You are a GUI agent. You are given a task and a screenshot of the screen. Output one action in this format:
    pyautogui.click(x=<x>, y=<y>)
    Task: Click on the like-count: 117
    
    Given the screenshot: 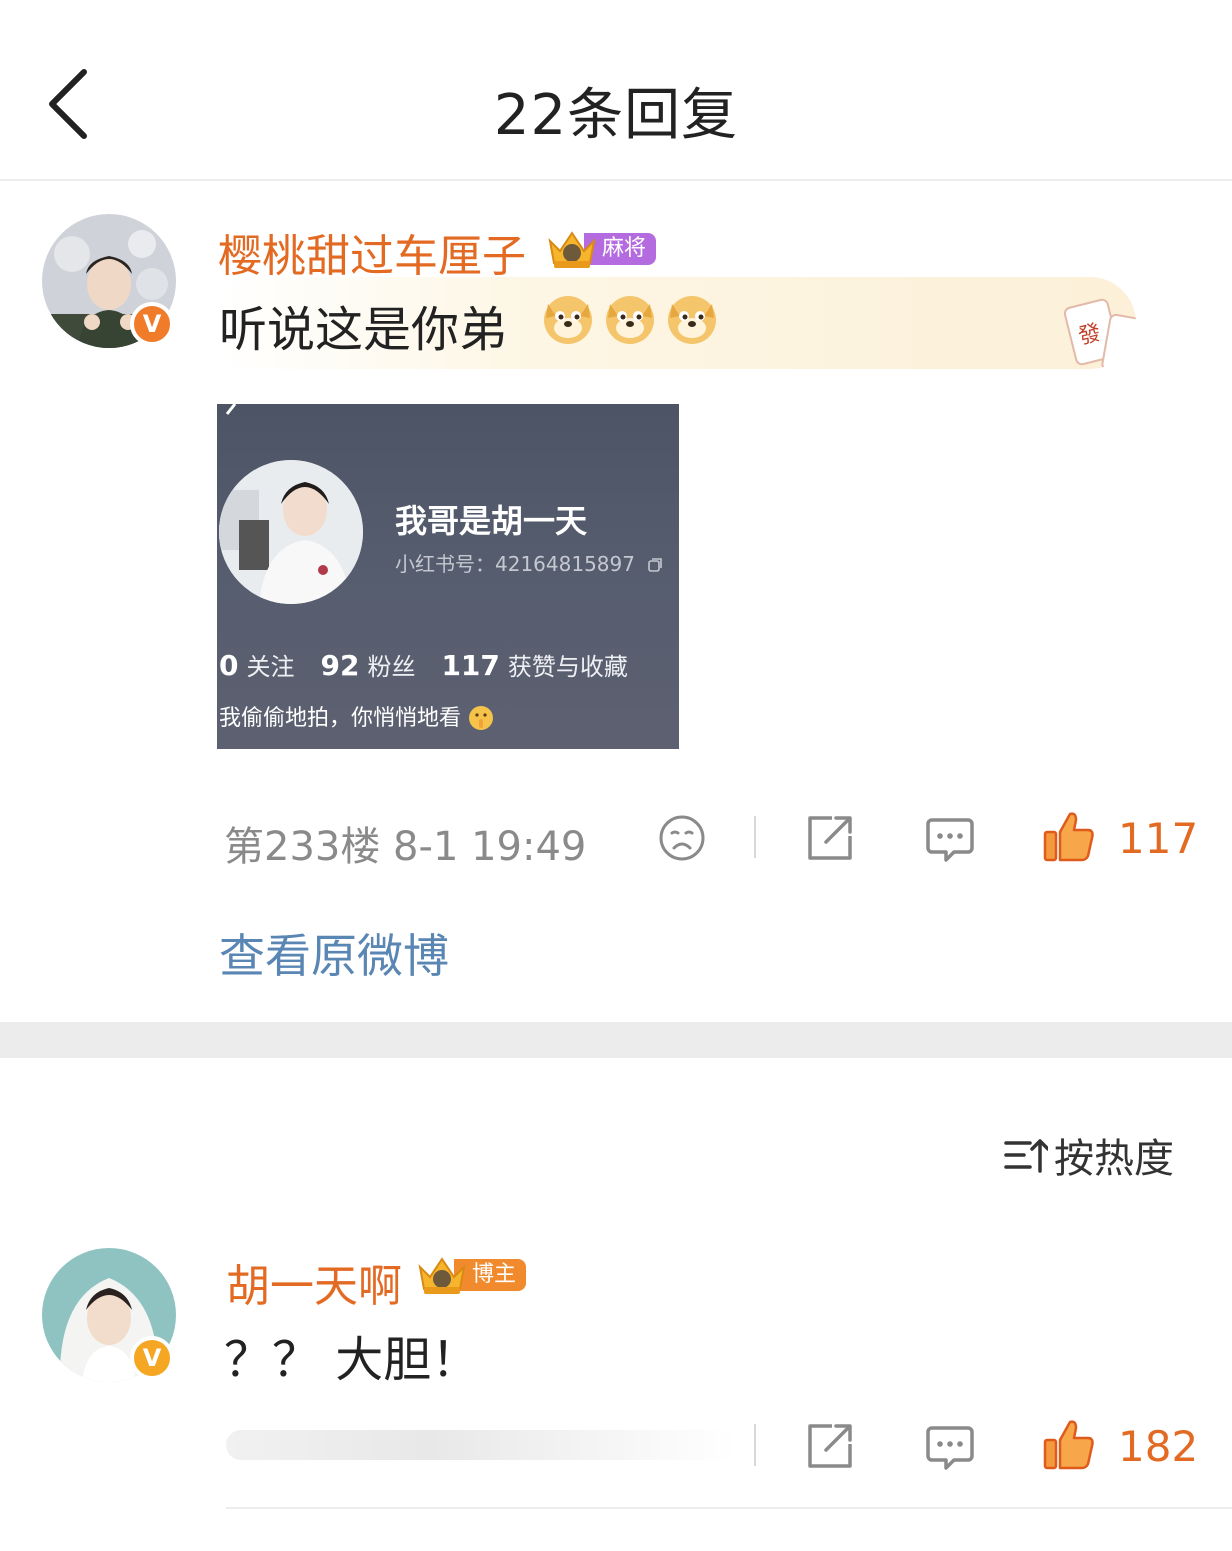 What is the action you would take?
    pyautogui.click(x=1158, y=838)
    